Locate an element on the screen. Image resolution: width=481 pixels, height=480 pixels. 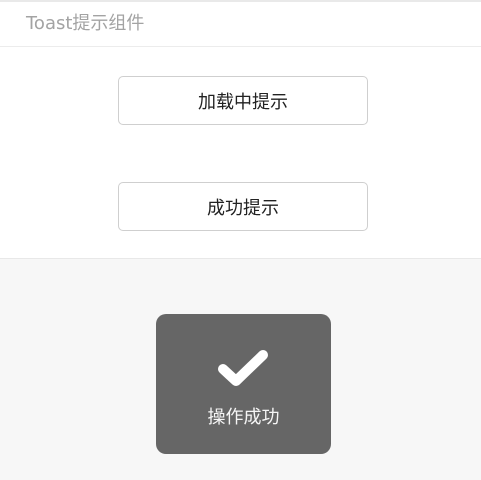
toast-message: 操作成功 is located at coordinates (243, 417).